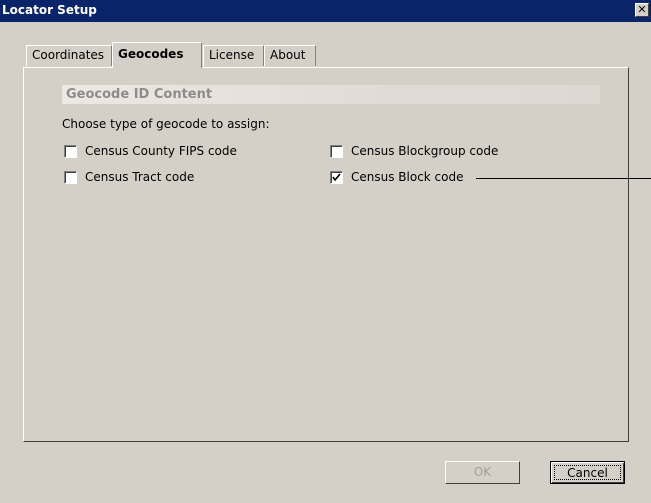 Image resolution: width=651 pixels, height=503 pixels. I want to click on tab-license: License, so click(233, 55).